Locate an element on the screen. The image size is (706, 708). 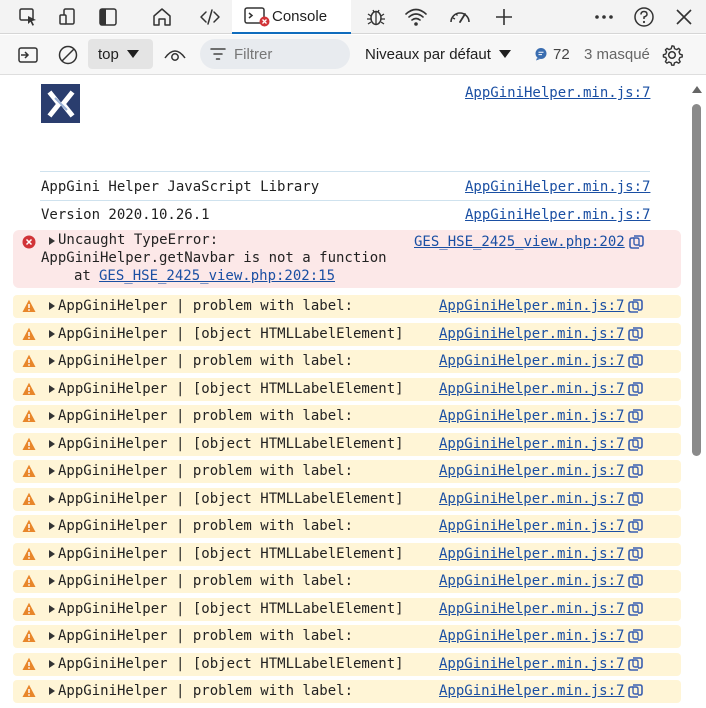
inspect-icon is located at coordinates (28, 17).